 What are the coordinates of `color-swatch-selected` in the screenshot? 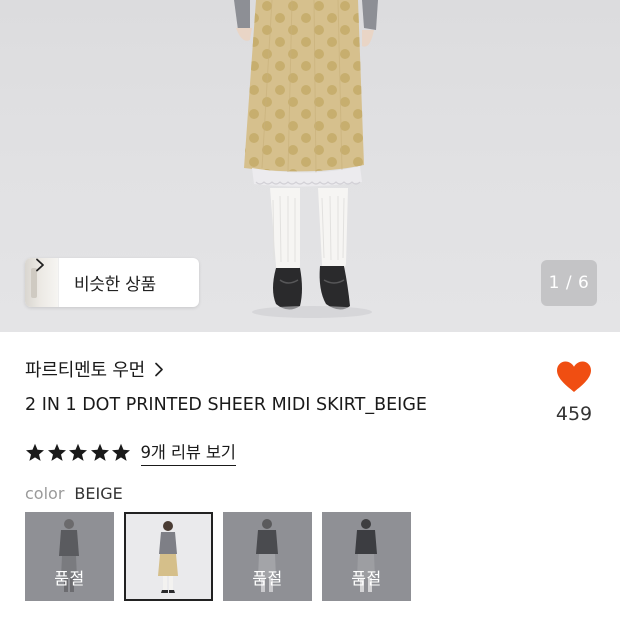 It's located at (168, 556).